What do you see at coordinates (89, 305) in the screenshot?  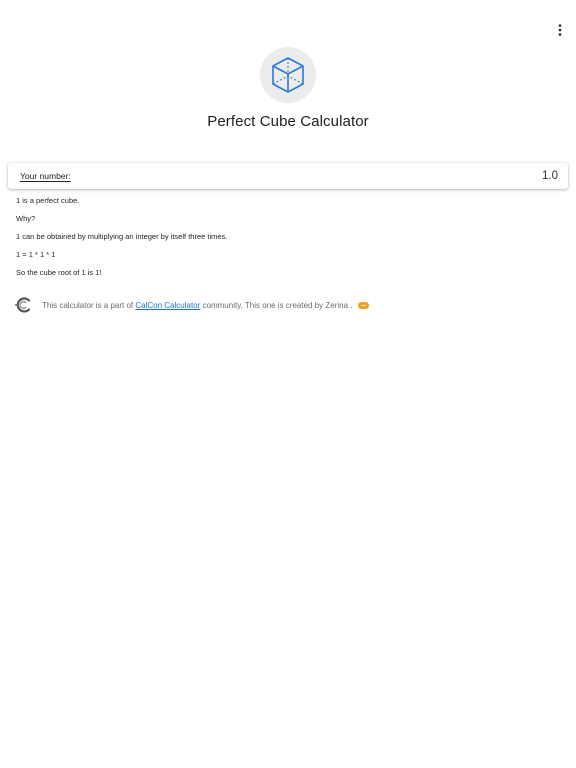 I see `footer-text-before: This calculator is a part of` at bounding box center [89, 305].